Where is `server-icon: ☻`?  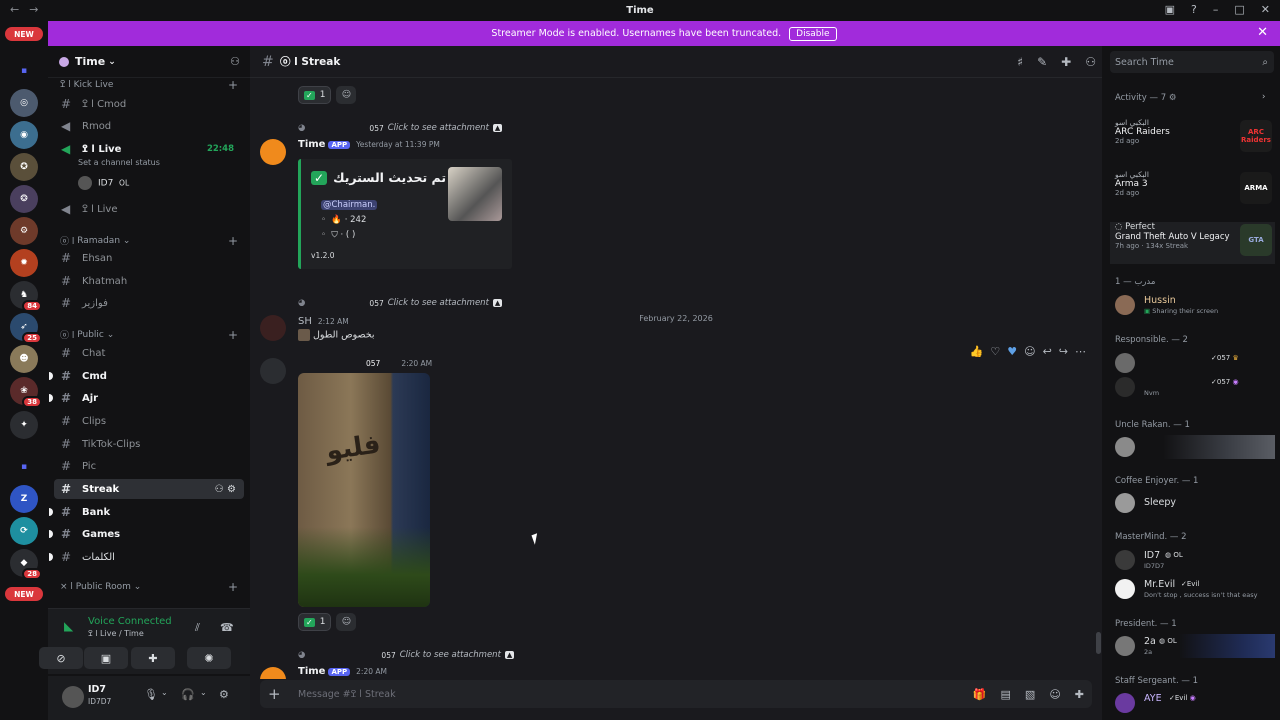 server-icon: ☻ is located at coordinates (24, 359).